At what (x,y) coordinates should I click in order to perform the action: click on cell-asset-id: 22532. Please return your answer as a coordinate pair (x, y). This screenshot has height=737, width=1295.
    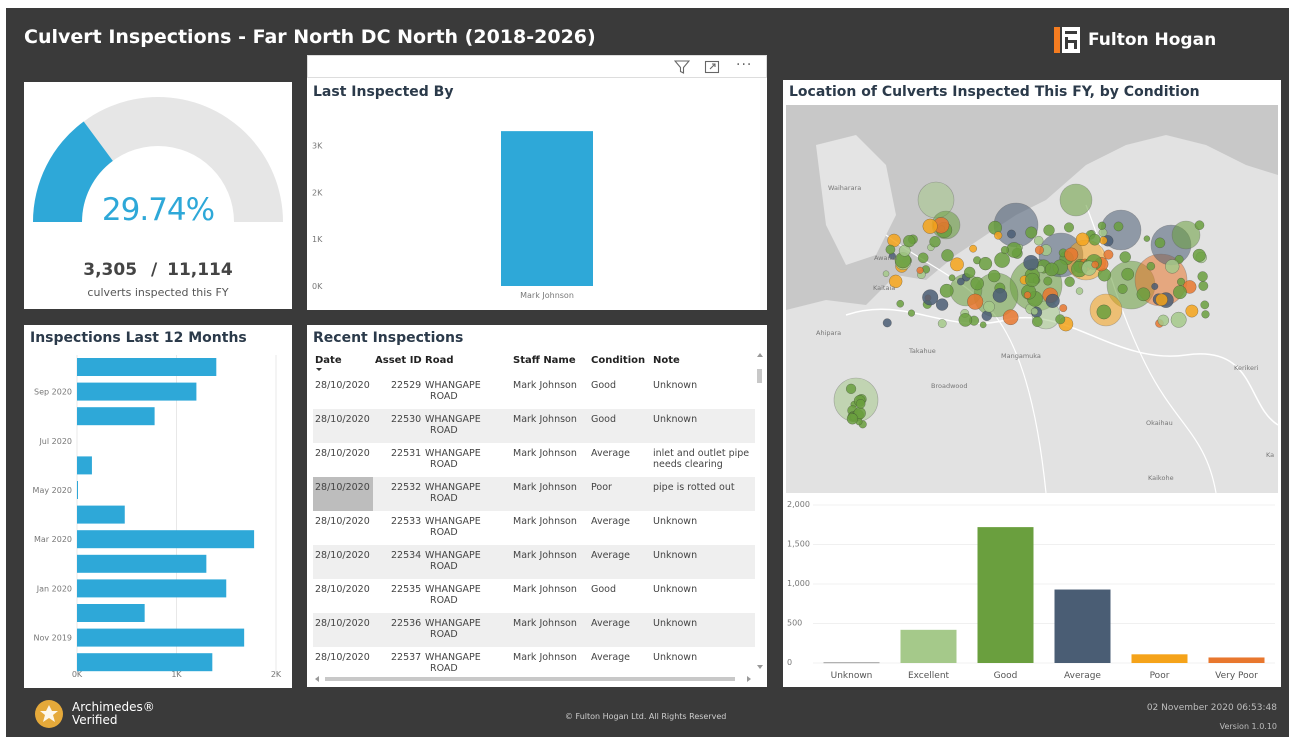
    Looking at the image, I should click on (406, 487).